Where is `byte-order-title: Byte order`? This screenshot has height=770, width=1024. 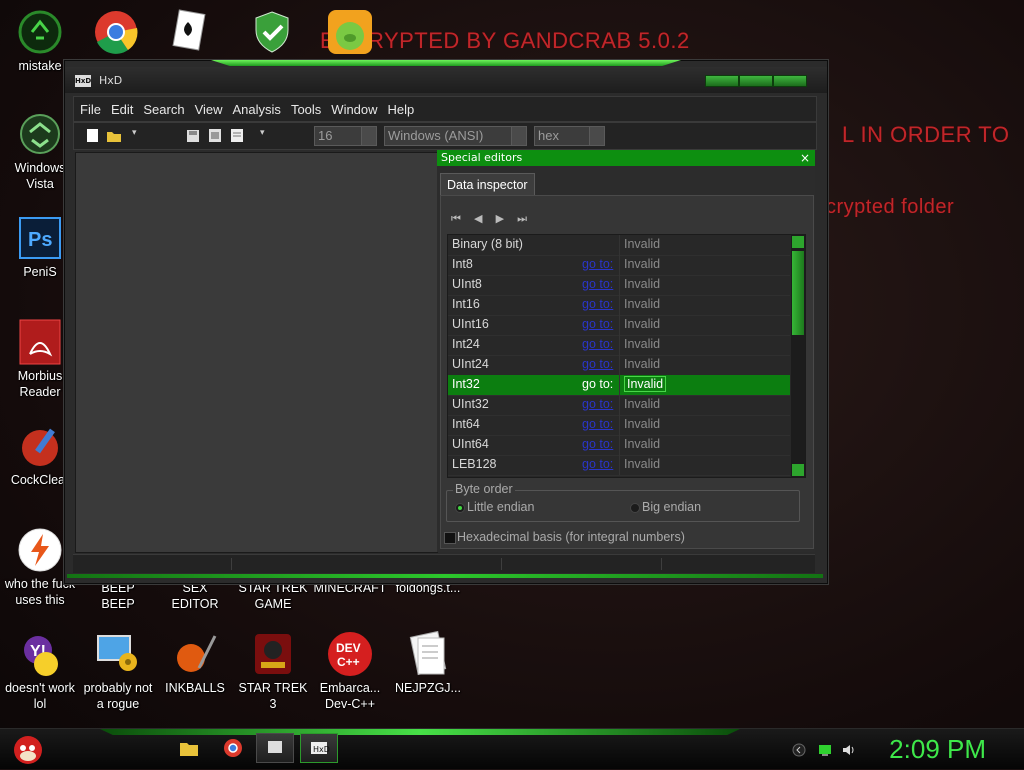
byte-order-title: Byte order is located at coordinates (484, 489).